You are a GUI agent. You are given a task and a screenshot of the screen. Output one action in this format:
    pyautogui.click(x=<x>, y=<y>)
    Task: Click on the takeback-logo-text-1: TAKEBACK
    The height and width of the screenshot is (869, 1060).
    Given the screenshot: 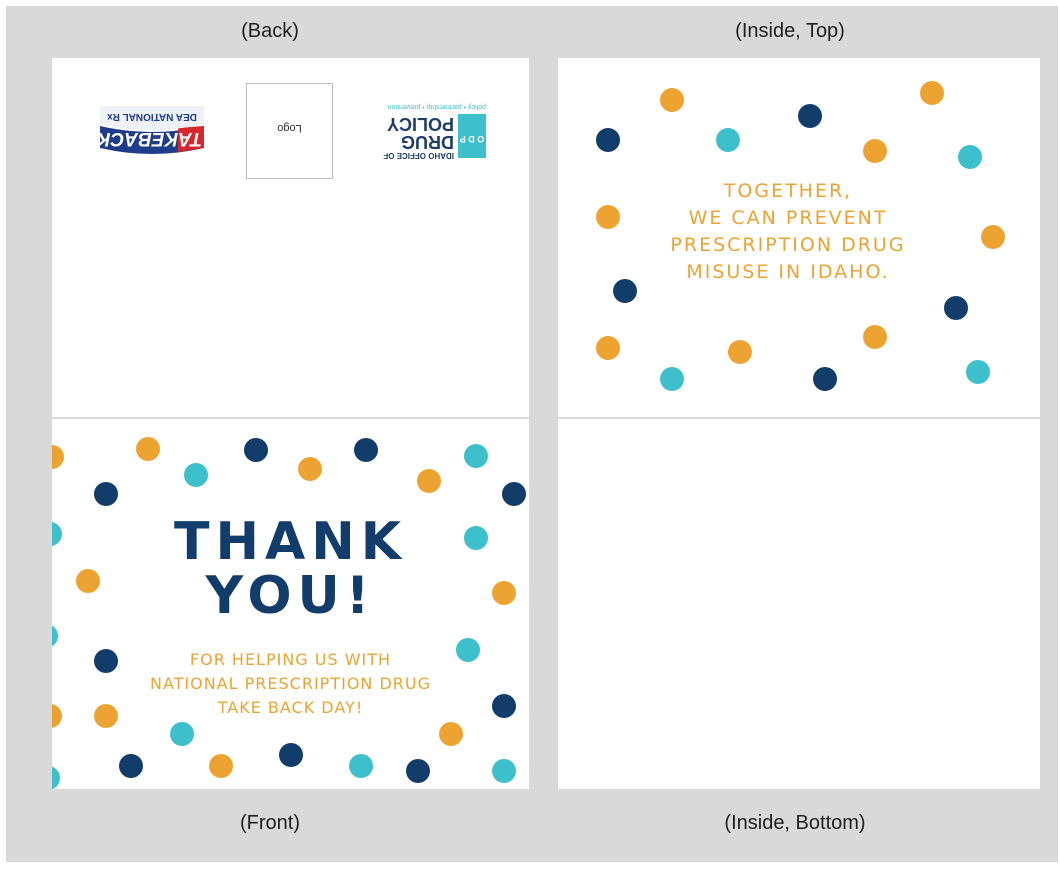 What is the action you would take?
    pyautogui.click(x=149, y=138)
    